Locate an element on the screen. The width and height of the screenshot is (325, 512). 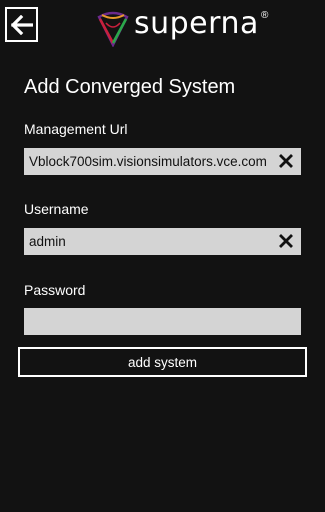
back-button is located at coordinates (21, 24).